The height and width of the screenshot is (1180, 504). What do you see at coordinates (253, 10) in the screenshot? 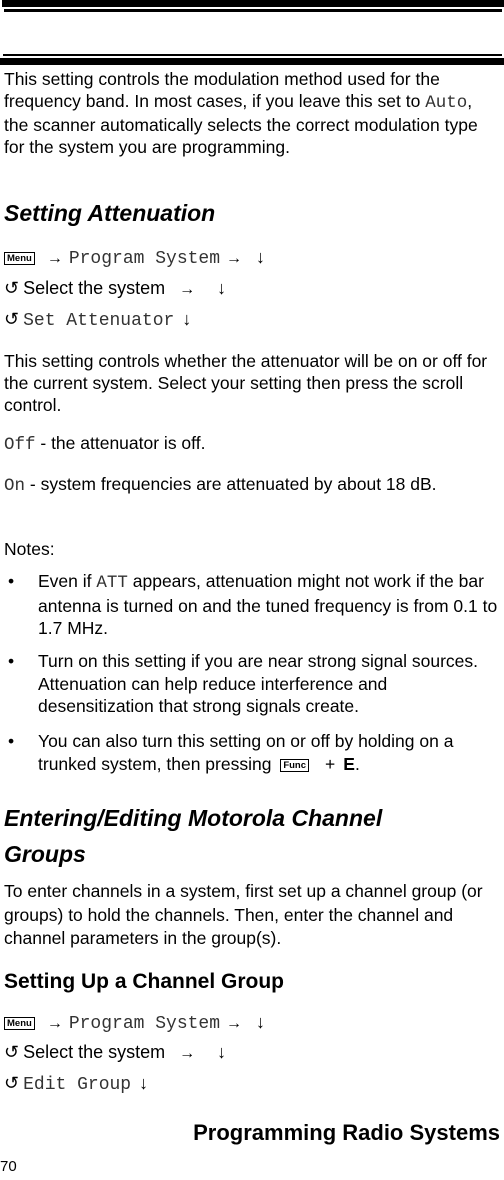
I see `header-rule-thin` at bounding box center [253, 10].